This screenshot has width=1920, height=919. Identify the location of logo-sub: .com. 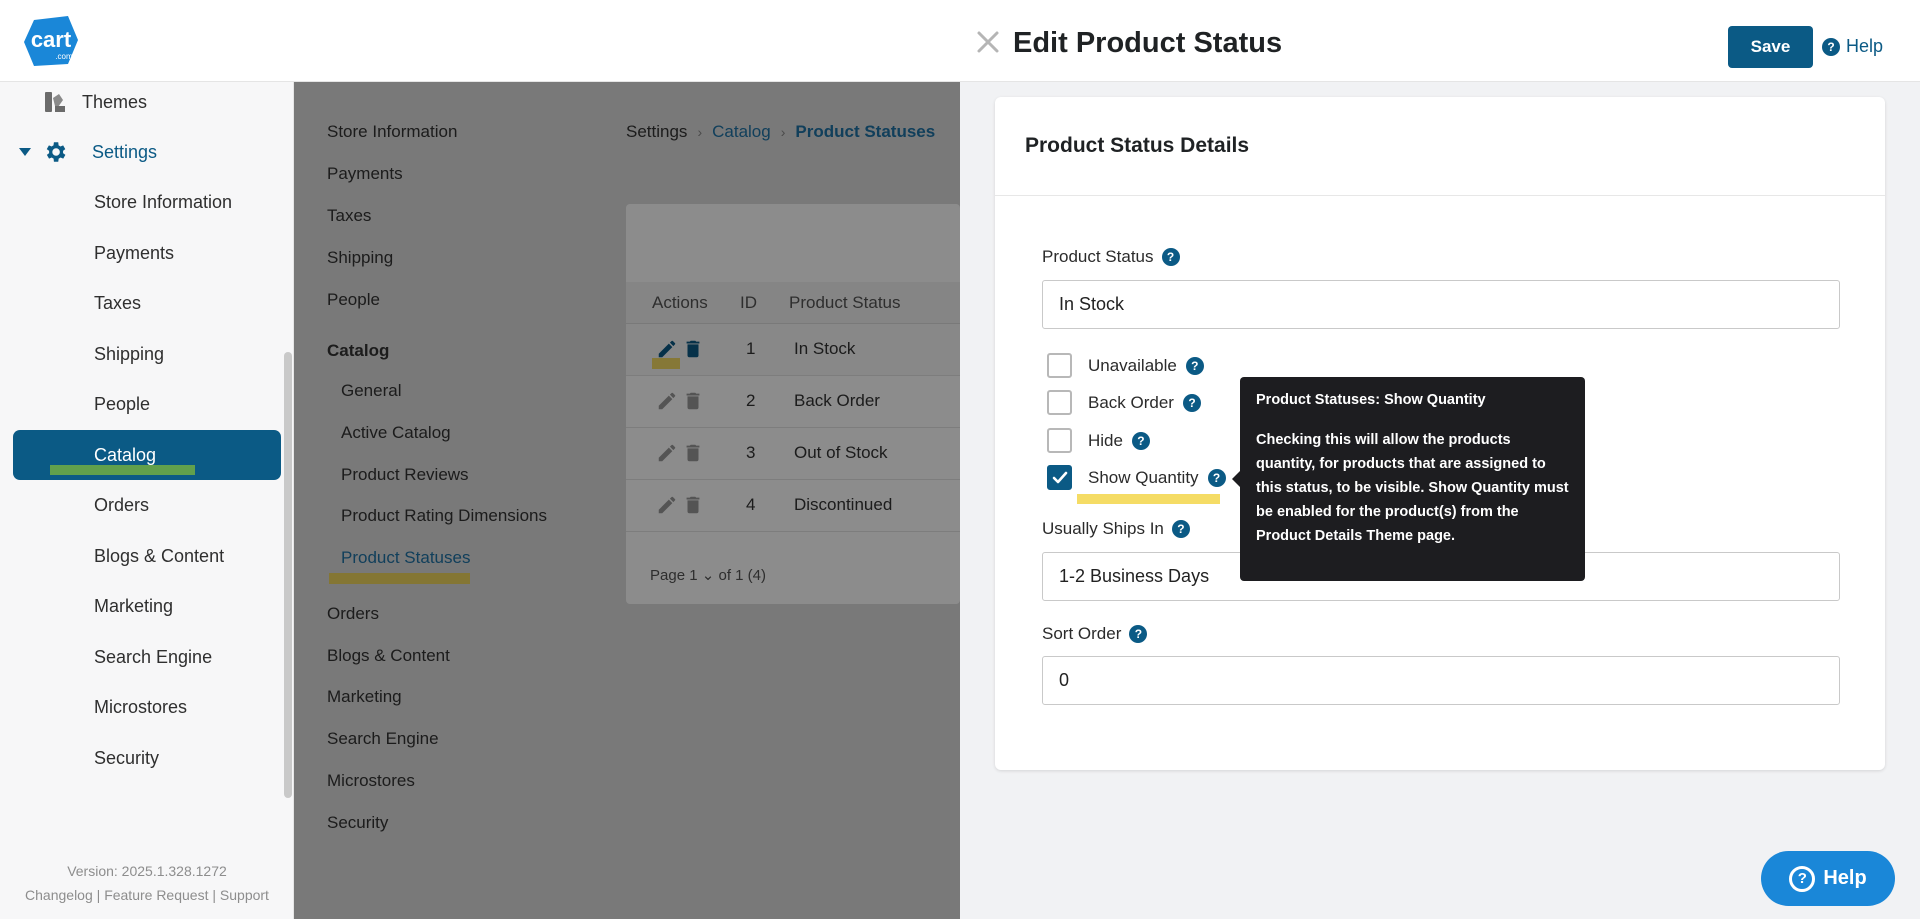
(64, 56).